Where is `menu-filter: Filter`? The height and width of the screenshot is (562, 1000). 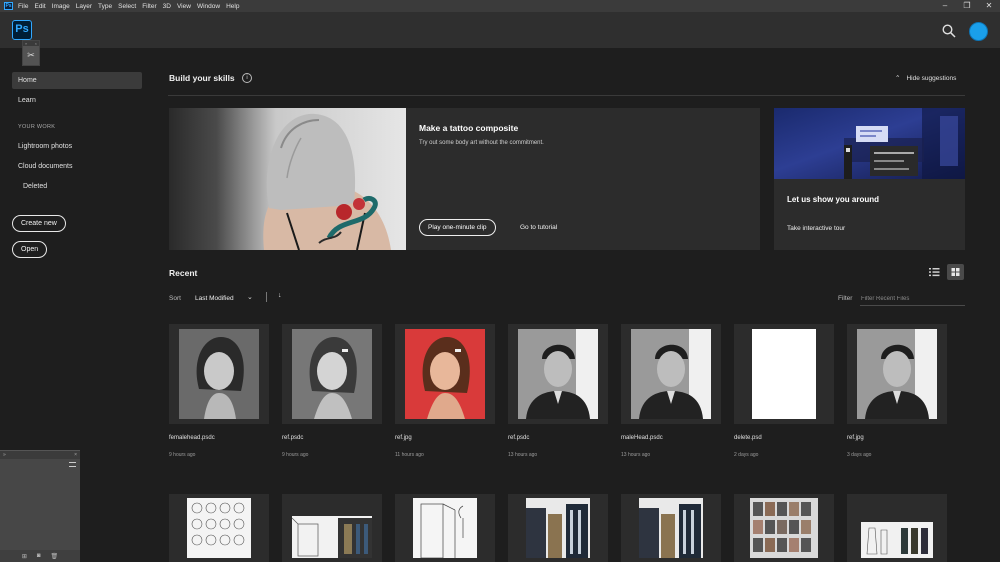 menu-filter: Filter is located at coordinates (149, 6).